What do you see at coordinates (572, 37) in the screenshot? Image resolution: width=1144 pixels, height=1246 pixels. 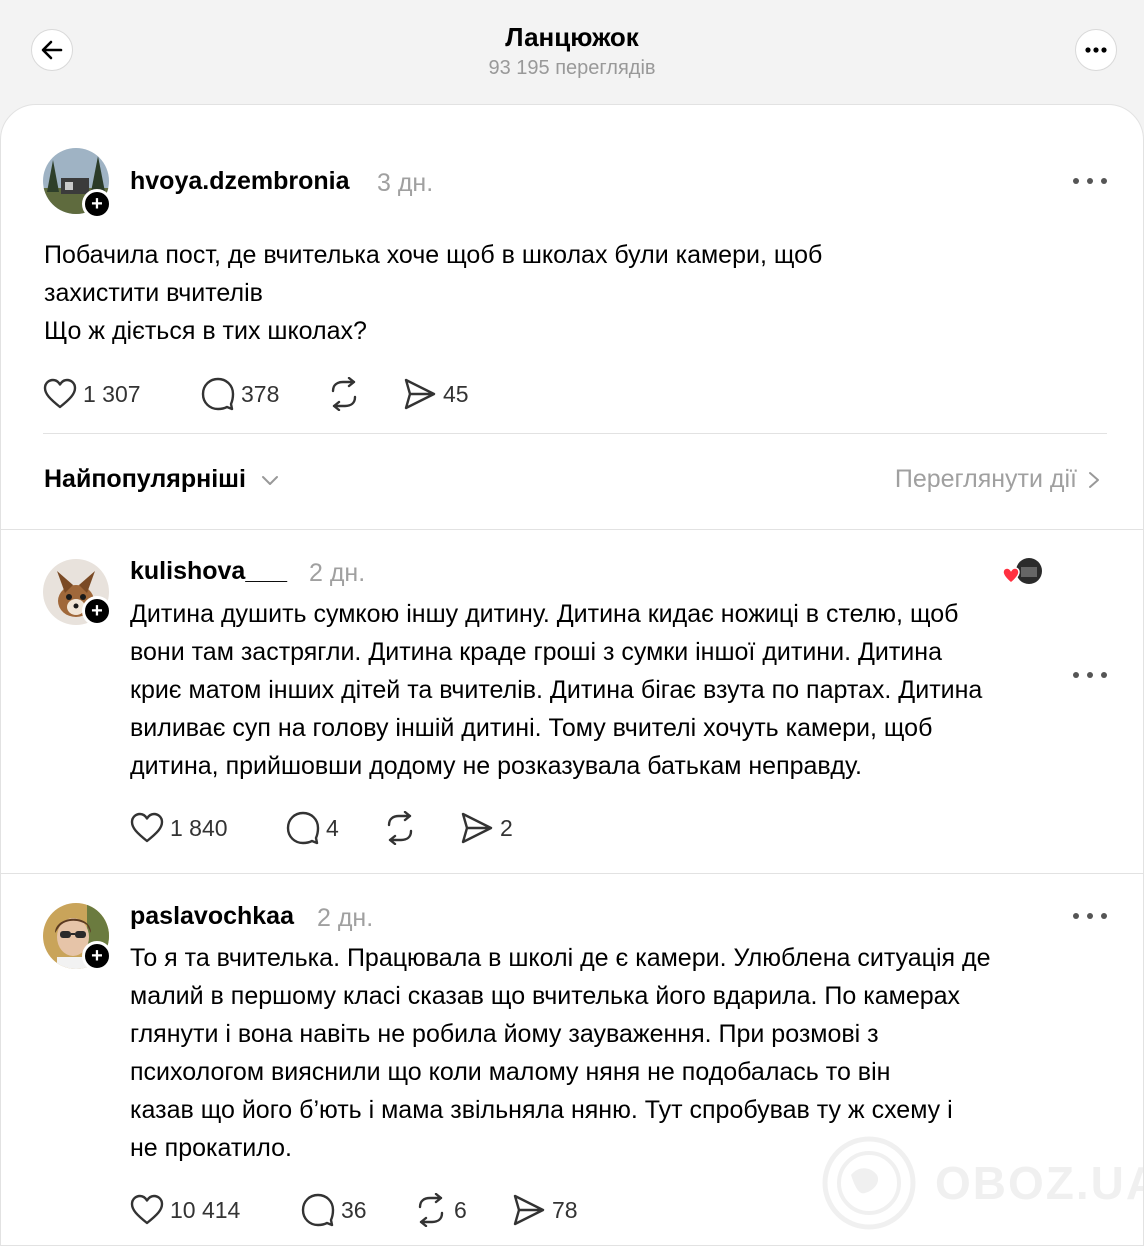 I see `page-title: Ланцюжок` at bounding box center [572, 37].